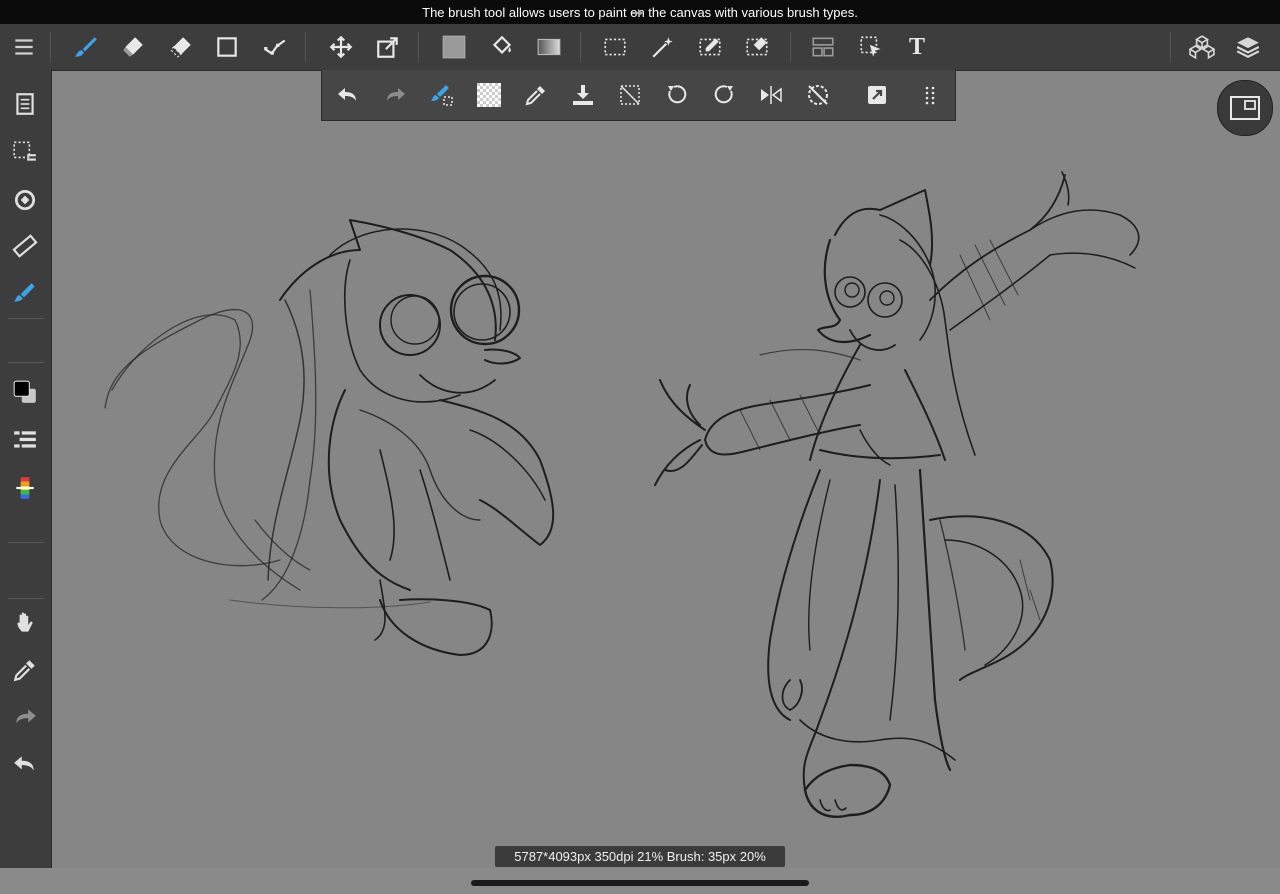 The height and width of the screenshot is (894, 1280). Describe the element at coordinates (640, 856) in the screenshot. I see `canvas-info-readout: 5787*4093px 350dpi 21% Brush: 35px 20%` at that location.